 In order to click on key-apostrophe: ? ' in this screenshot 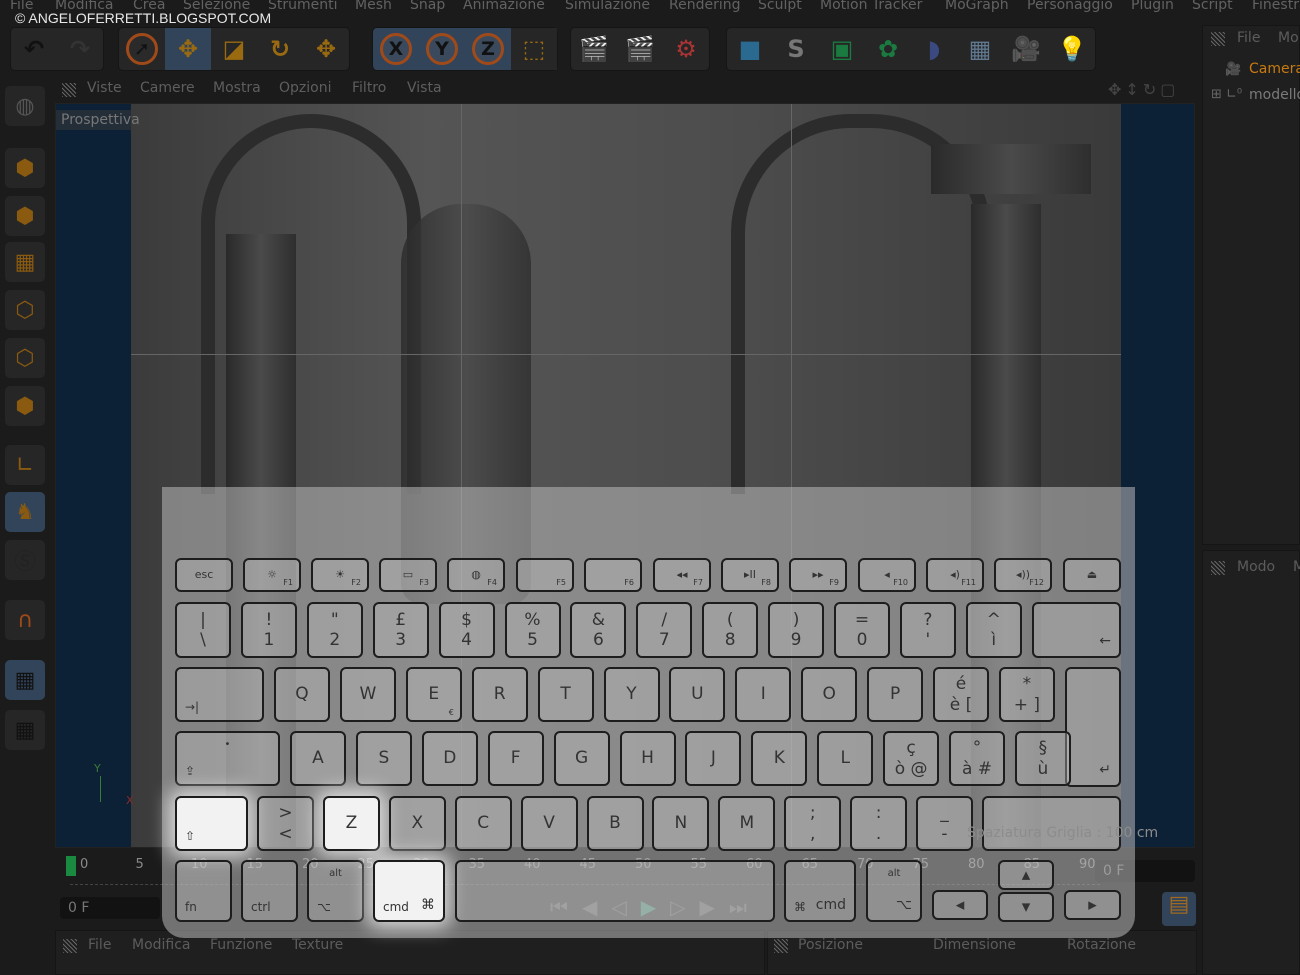, I will do `click(927, 630)`.